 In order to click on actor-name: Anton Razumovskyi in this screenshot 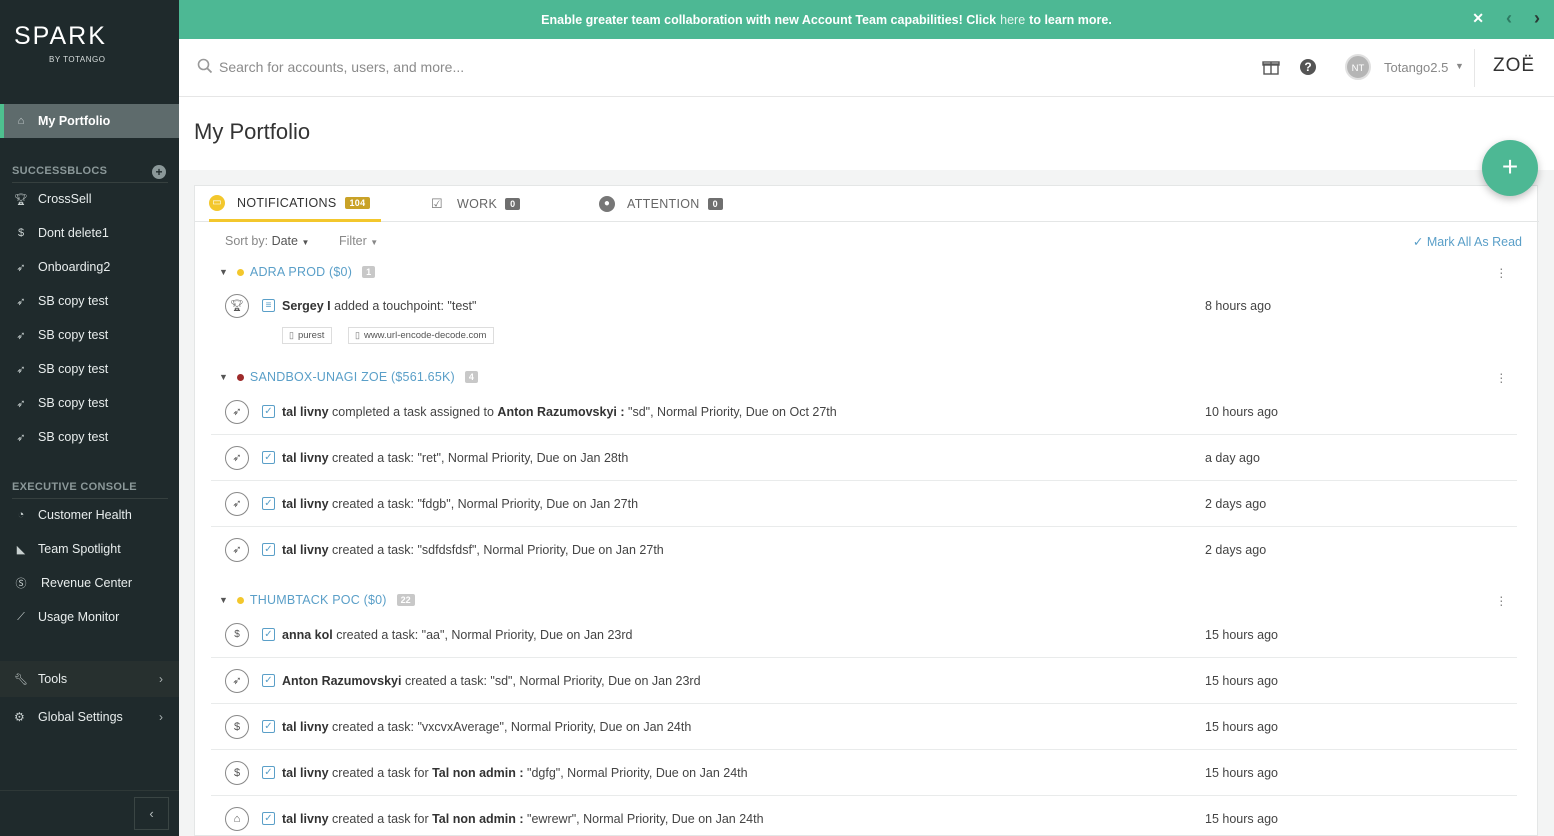, I will do `click(341, 681)`.